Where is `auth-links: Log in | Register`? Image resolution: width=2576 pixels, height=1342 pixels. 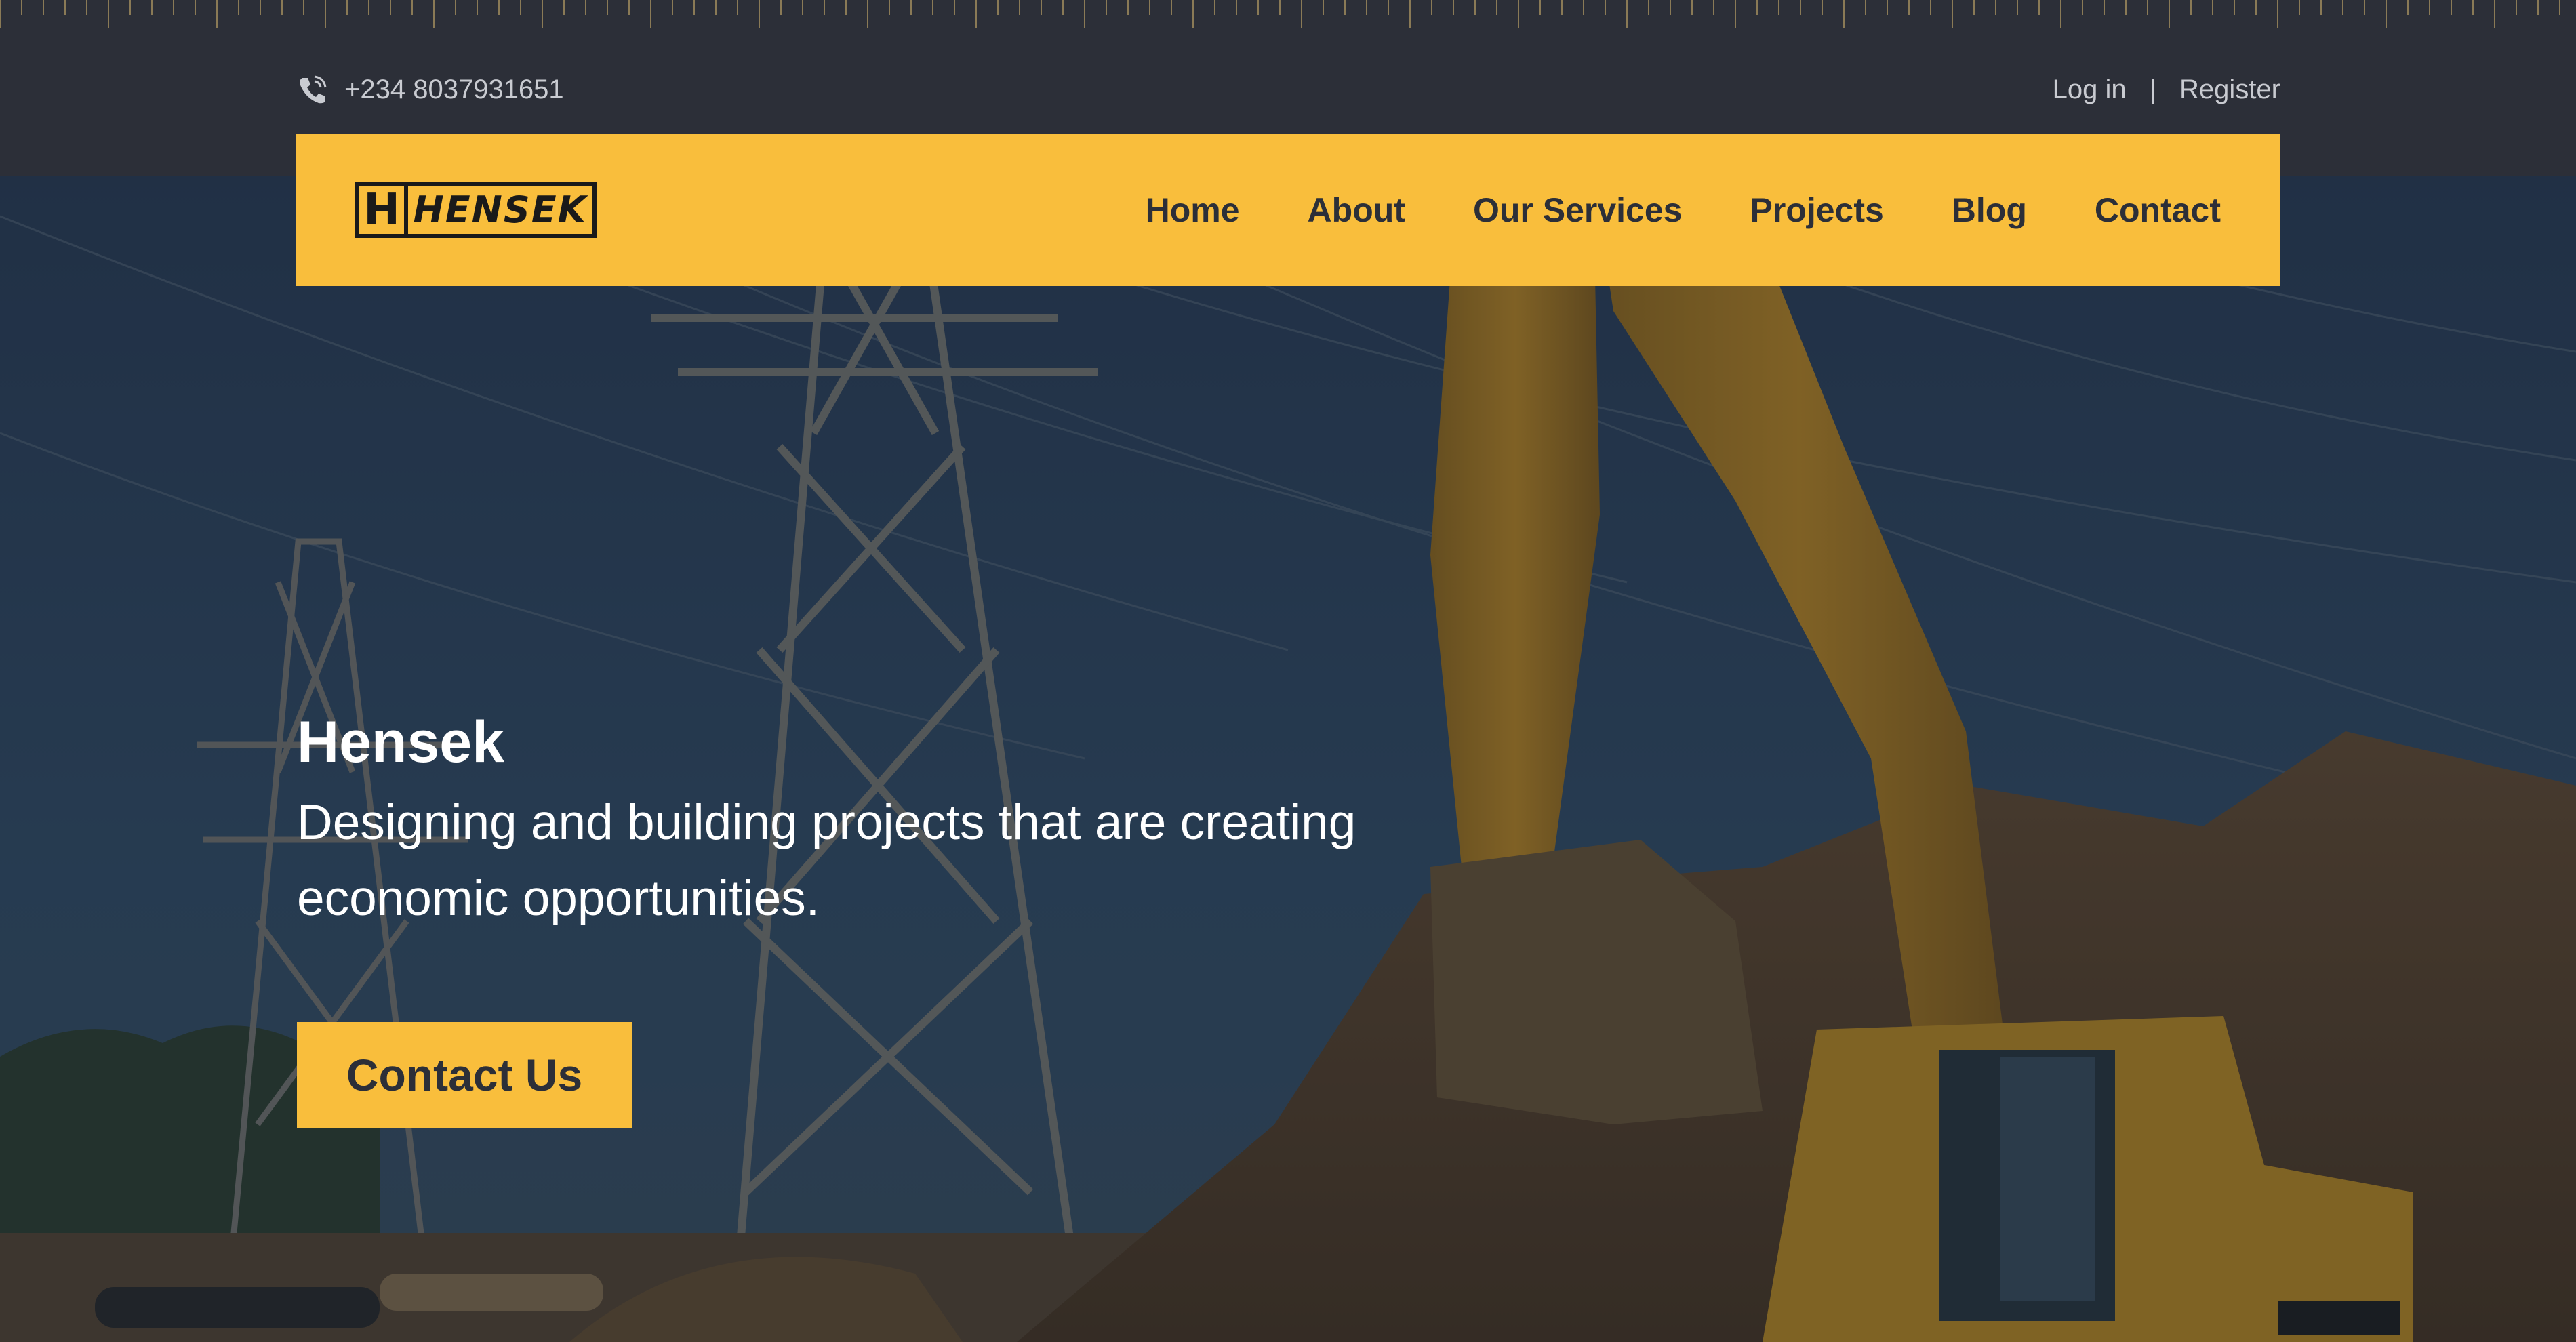
auth-links: Log in | Register is located at coordinates (2166, 89).